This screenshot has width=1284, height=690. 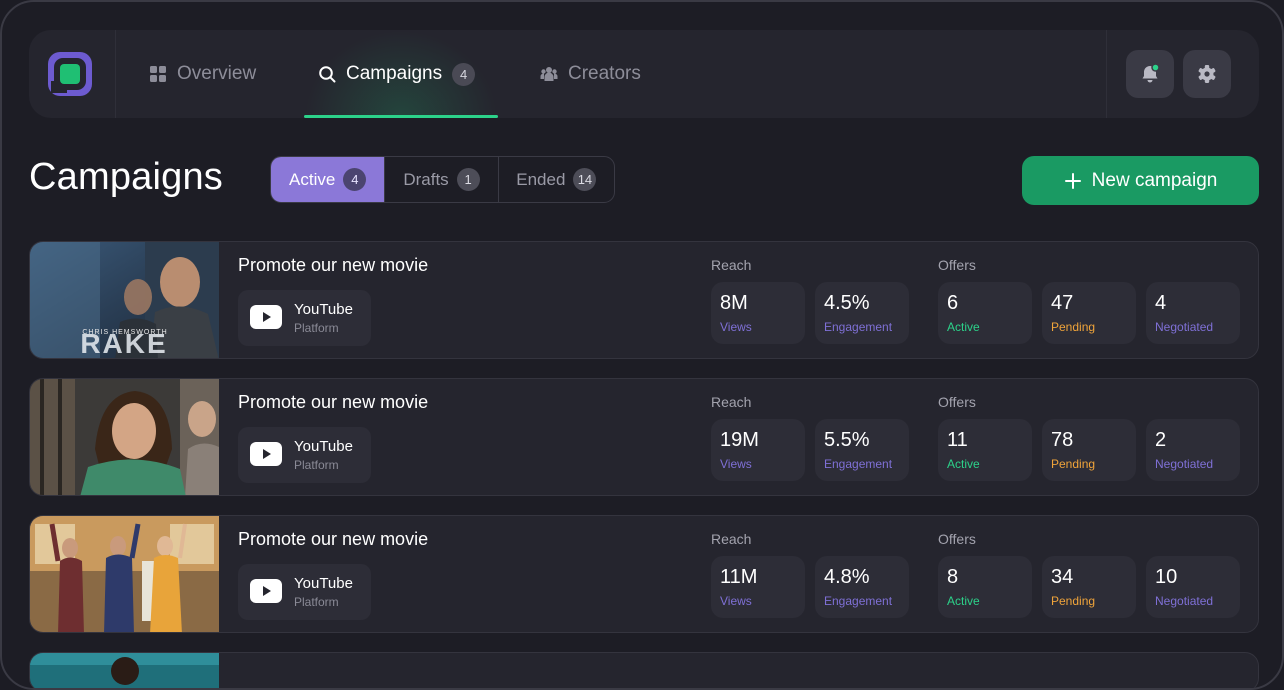 What do you see at coordinates (644, 671) in the screenshot?
I see `campaign-row` at bounding box center [644, 671].